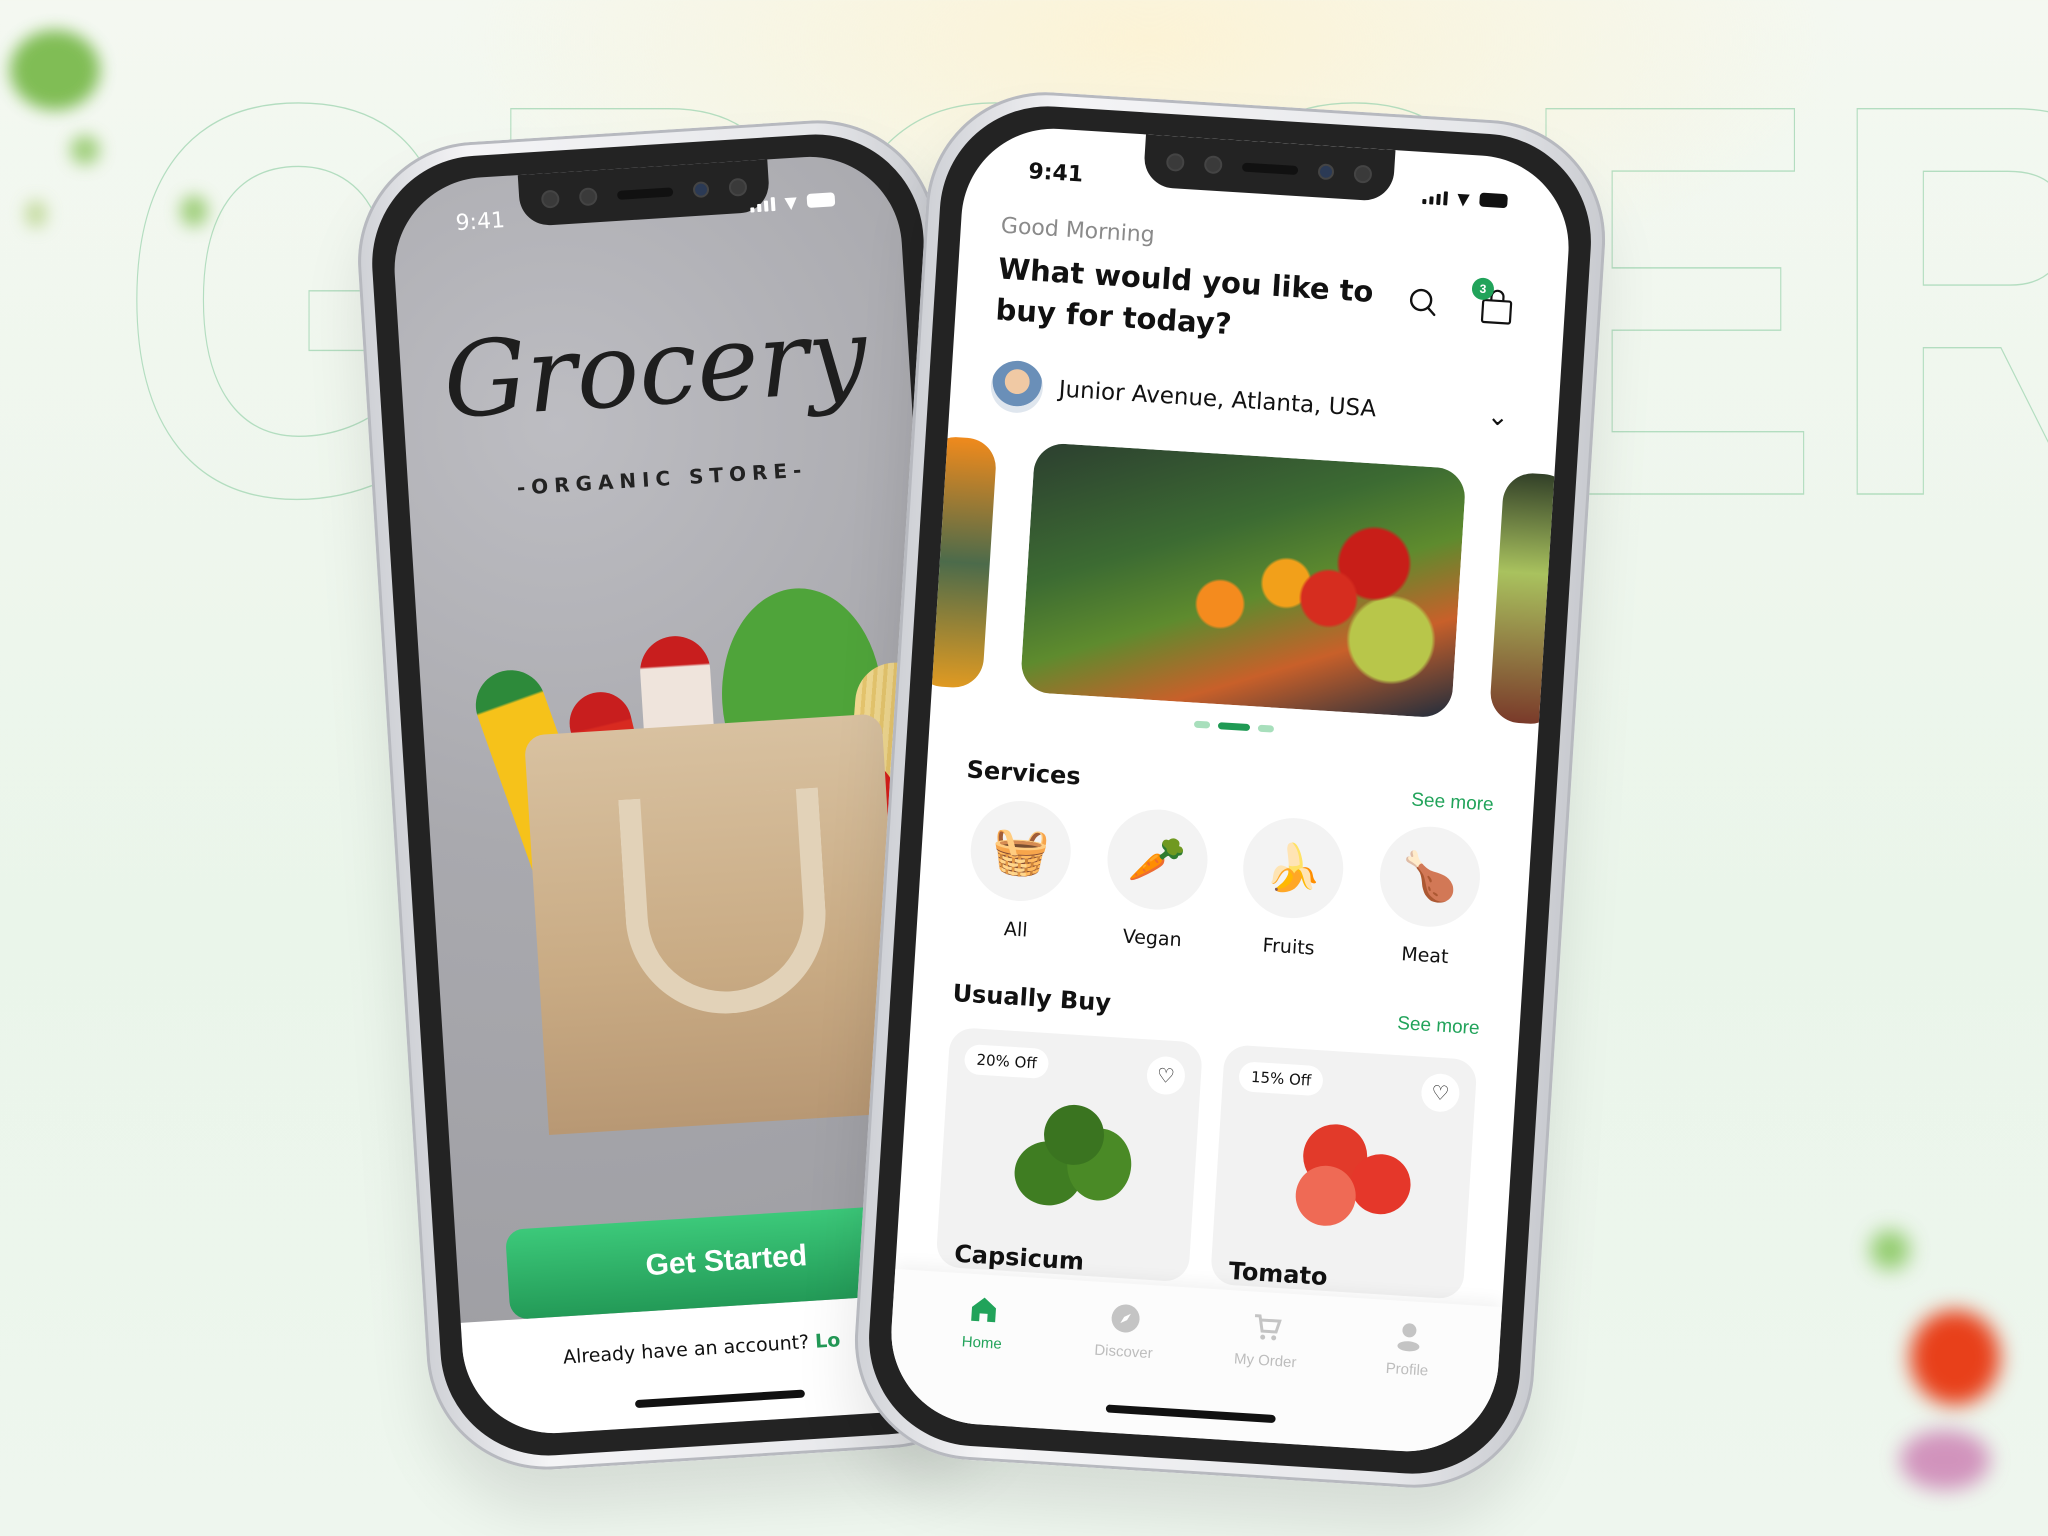 Image resolution: width=2048 pixels, height=1536 pixels. What do you see at coordinates (1439, 1011) in the screenshot?
I see `usually-buy-see-more-link: See more` at bounding box center [1439, 1011].